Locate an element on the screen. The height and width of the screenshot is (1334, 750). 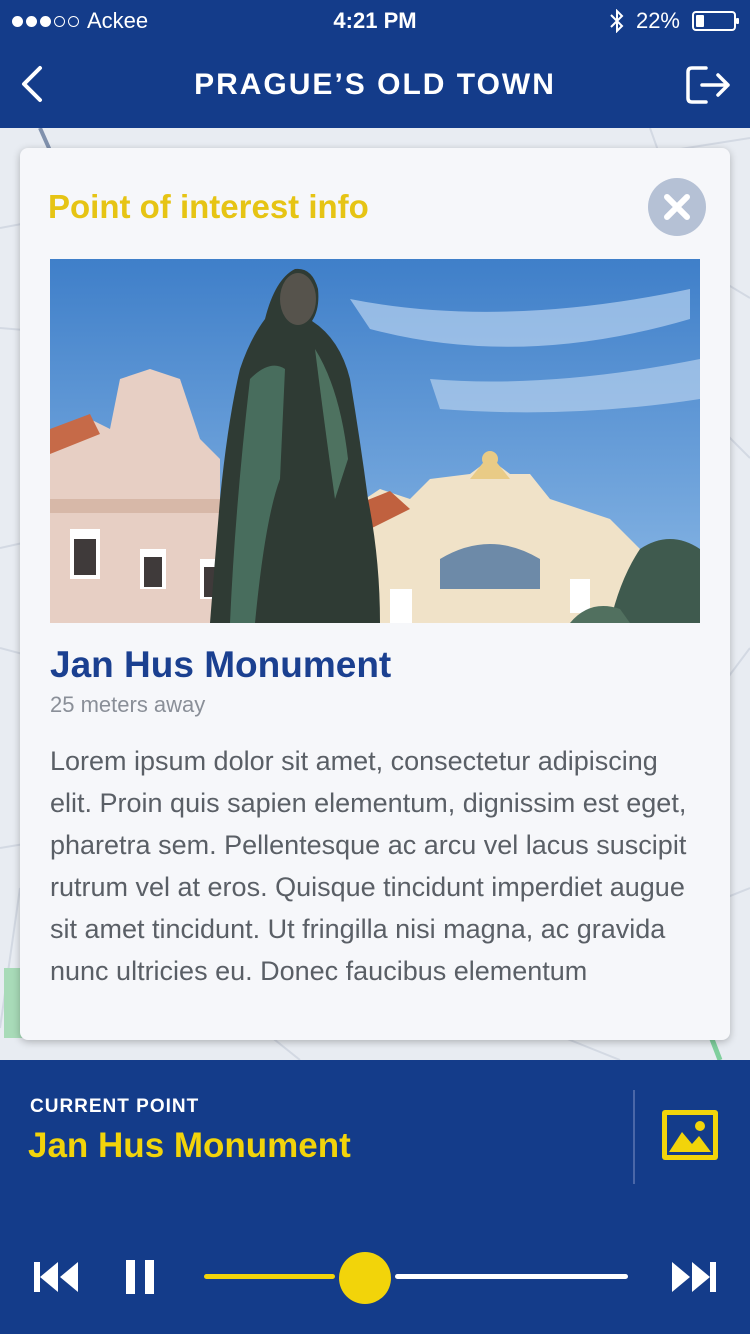
close-button is located at coordinates (677, 207).